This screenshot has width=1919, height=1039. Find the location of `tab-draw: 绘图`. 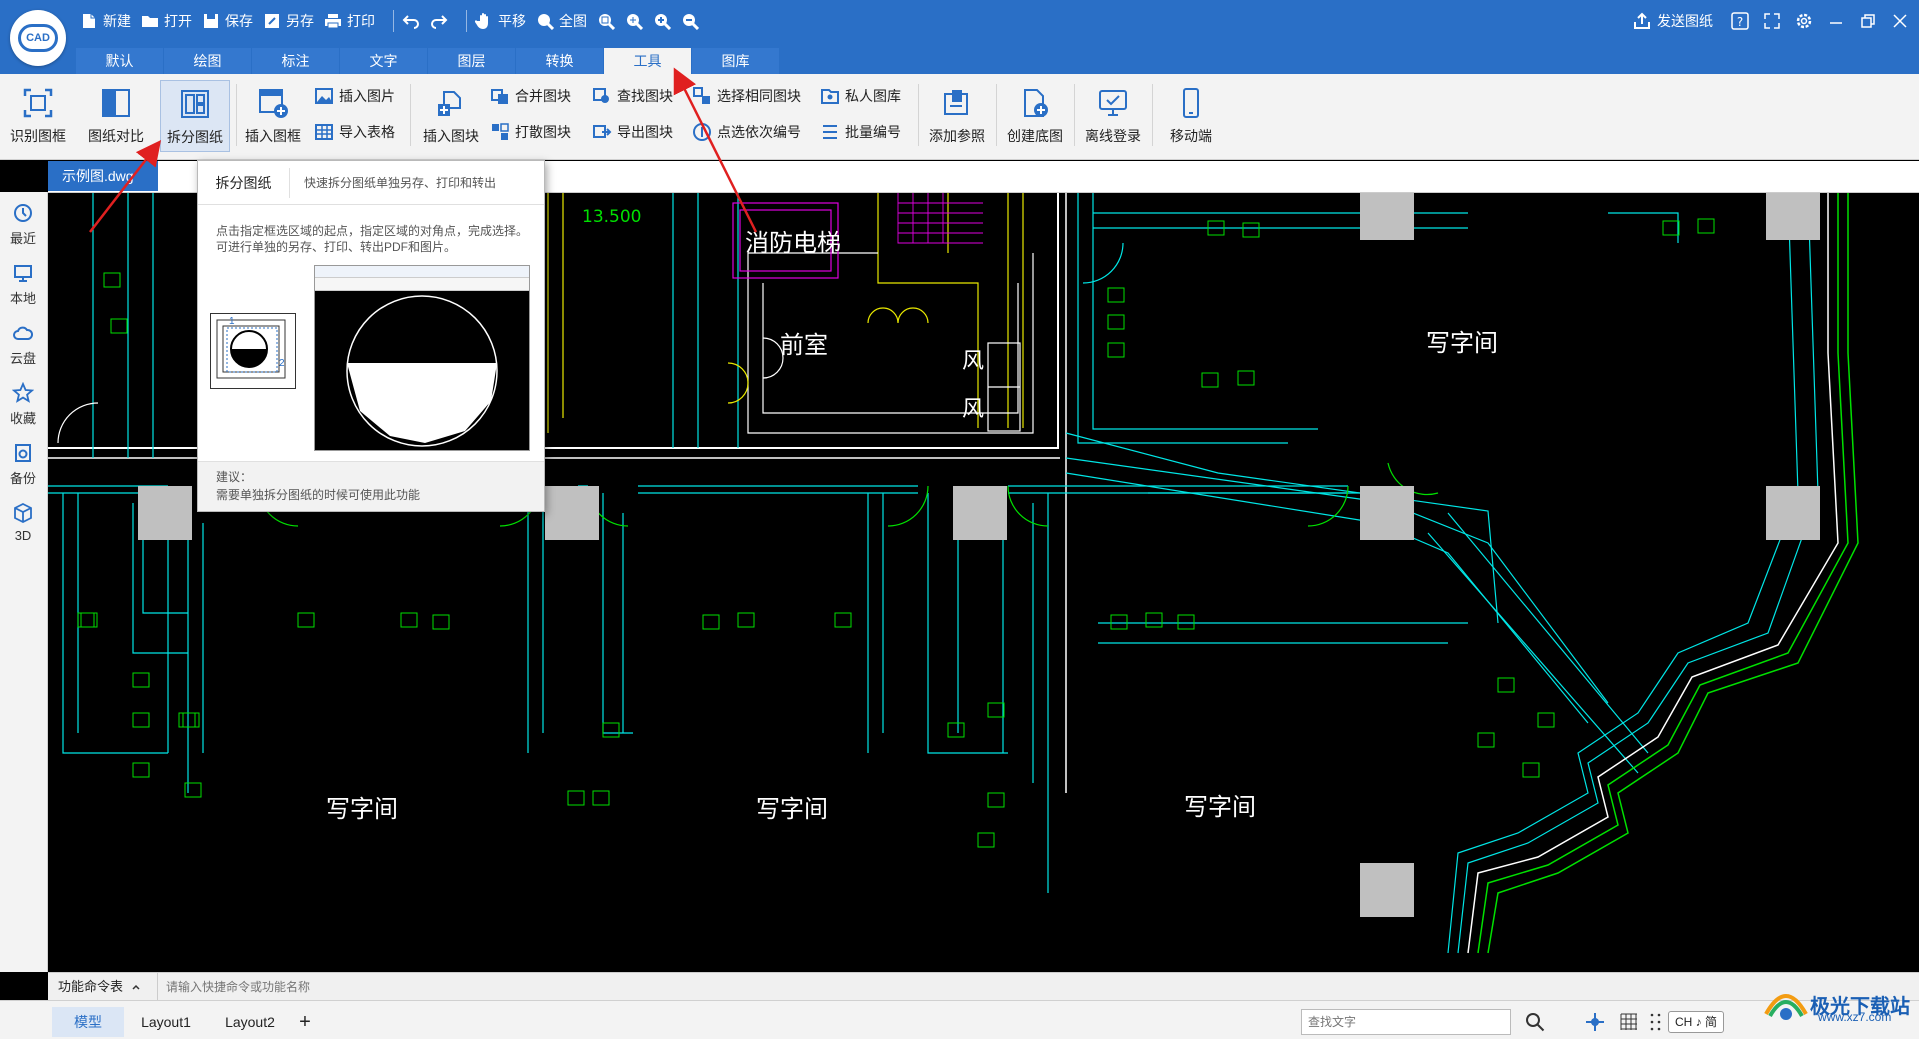

tab-draw: 绘图 is located at coordinates (207, 61).